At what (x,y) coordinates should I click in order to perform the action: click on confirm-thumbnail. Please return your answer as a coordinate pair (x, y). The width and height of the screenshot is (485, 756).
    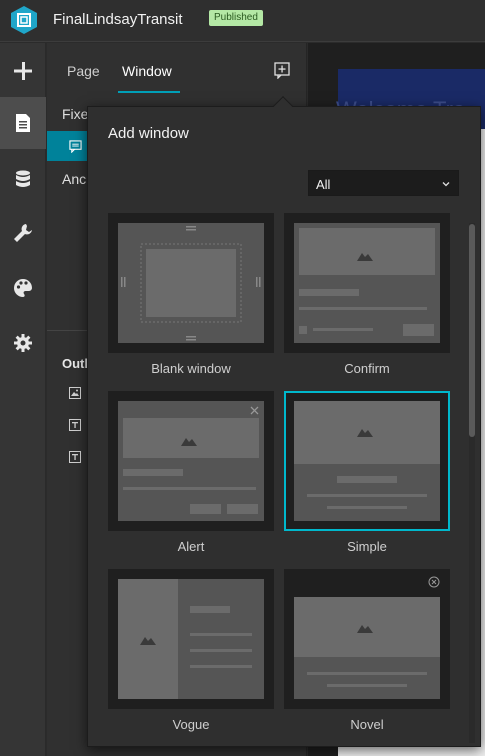
    Looking at the image, I should click on (367, 283).